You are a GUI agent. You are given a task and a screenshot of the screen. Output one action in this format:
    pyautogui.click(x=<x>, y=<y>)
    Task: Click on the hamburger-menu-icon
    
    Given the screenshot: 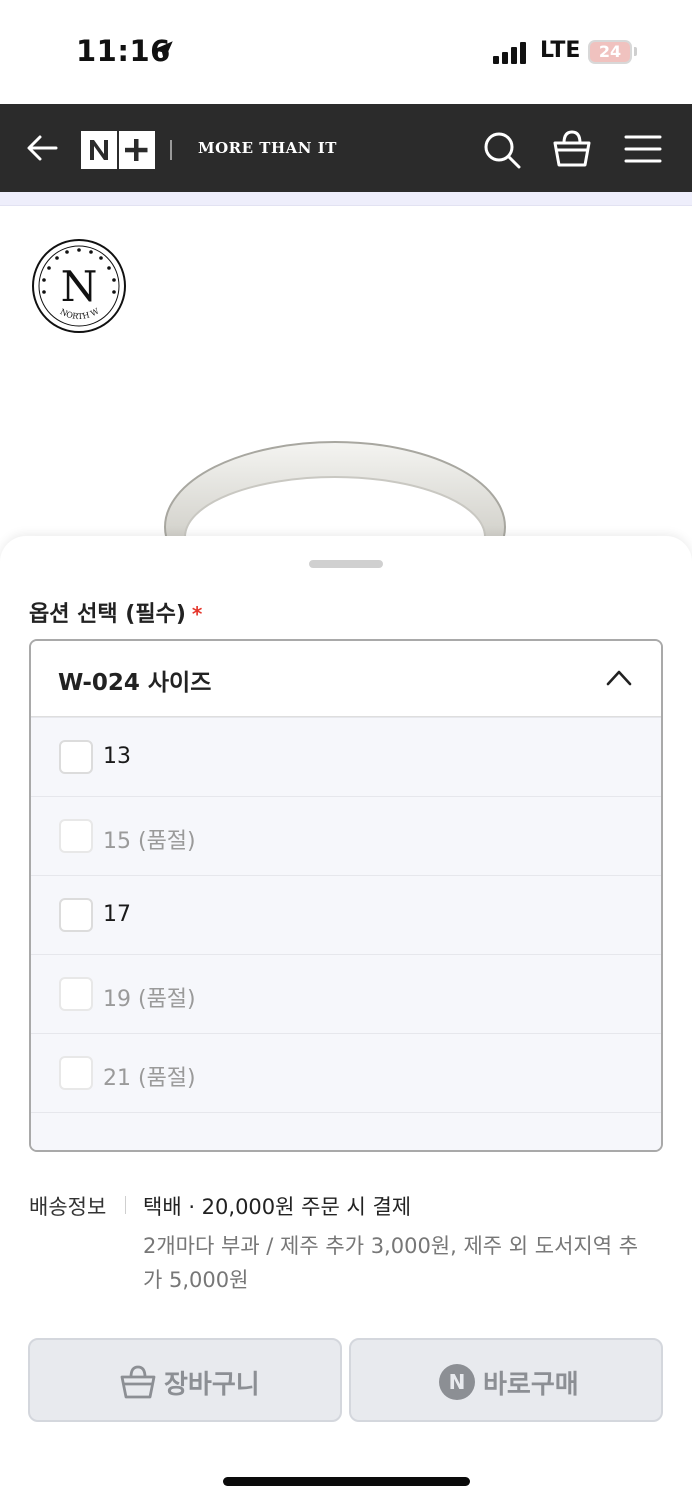 What is the action you would take?
    pyautogui.click(x=643, y=149)
    